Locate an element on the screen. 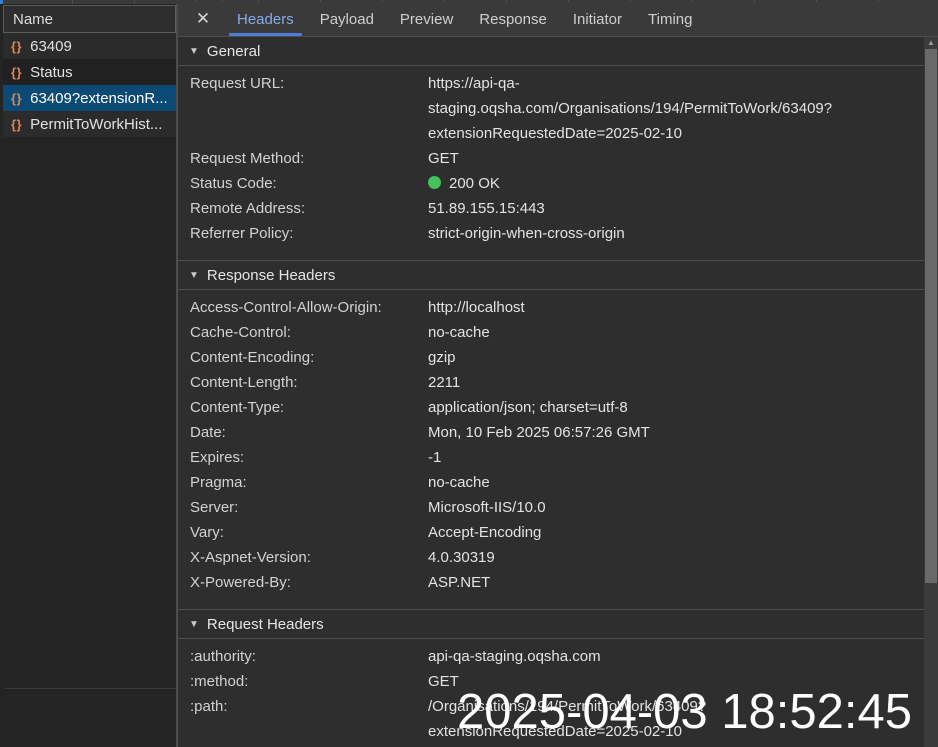 This screenshot has height=747, width=938. tab-label: Initiator is located at coordinates (597, 19).